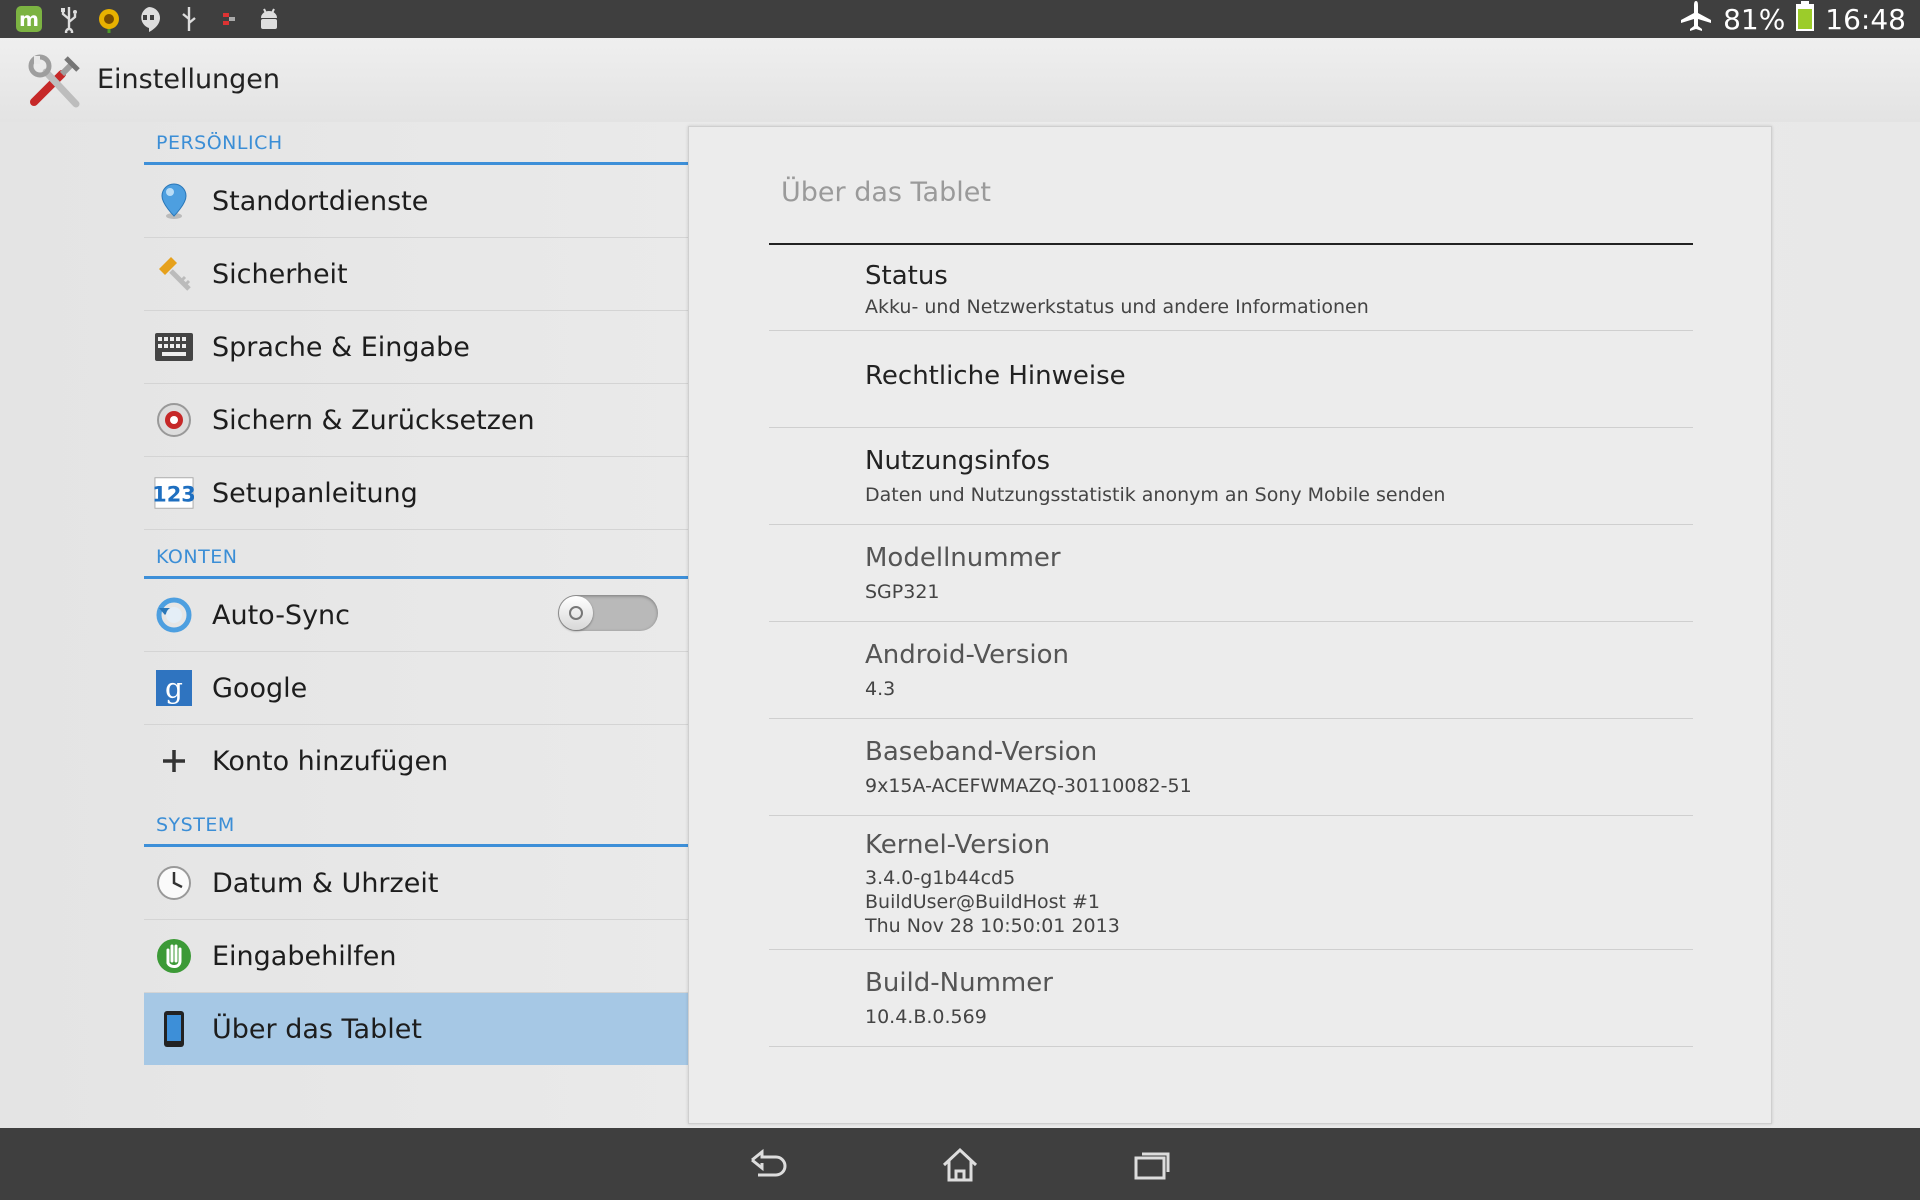 The width and height of the screenshot is (1920, 1200). I want to click on menu-item-label: Über das Tablet, so click(317, 1029).